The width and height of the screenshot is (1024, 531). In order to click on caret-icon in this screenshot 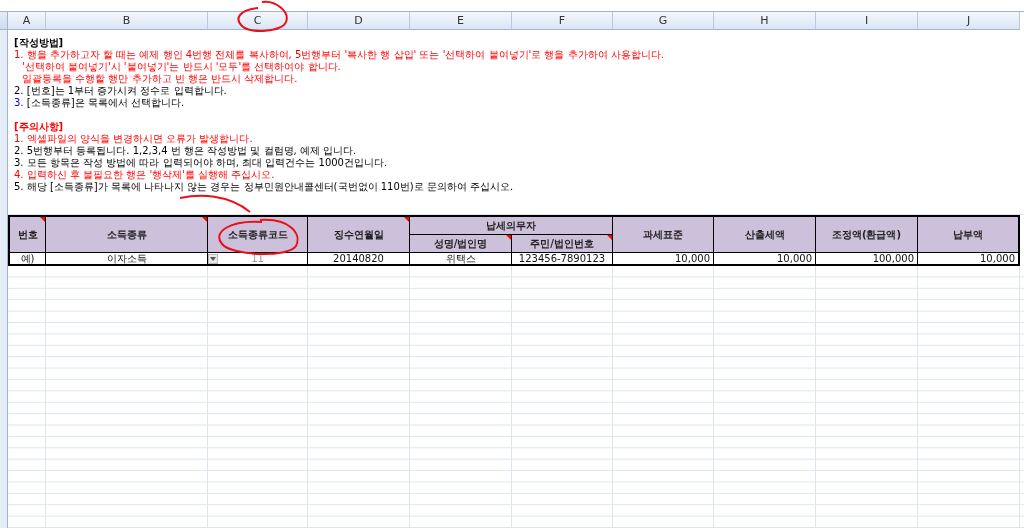, I will do `click(213, 259)`.